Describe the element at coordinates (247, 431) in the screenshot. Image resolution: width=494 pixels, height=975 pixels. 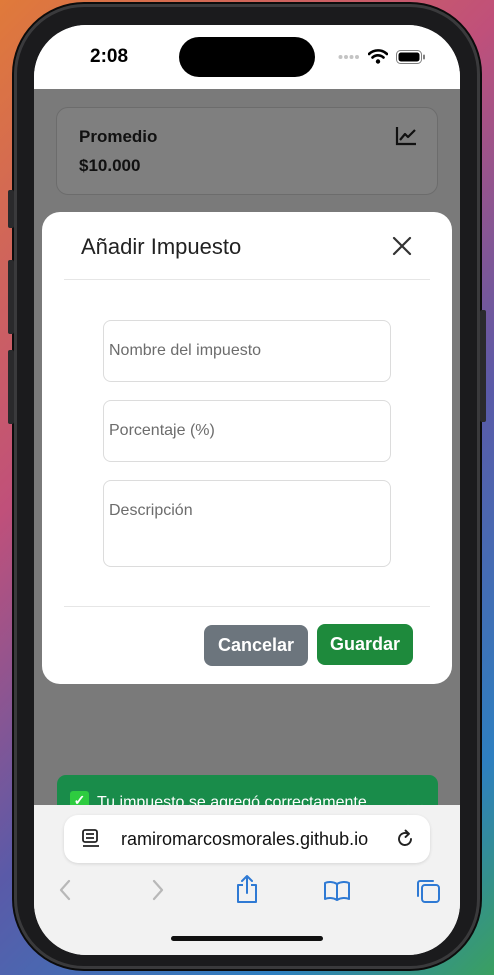
I see `tax-percentage-input` at that location.